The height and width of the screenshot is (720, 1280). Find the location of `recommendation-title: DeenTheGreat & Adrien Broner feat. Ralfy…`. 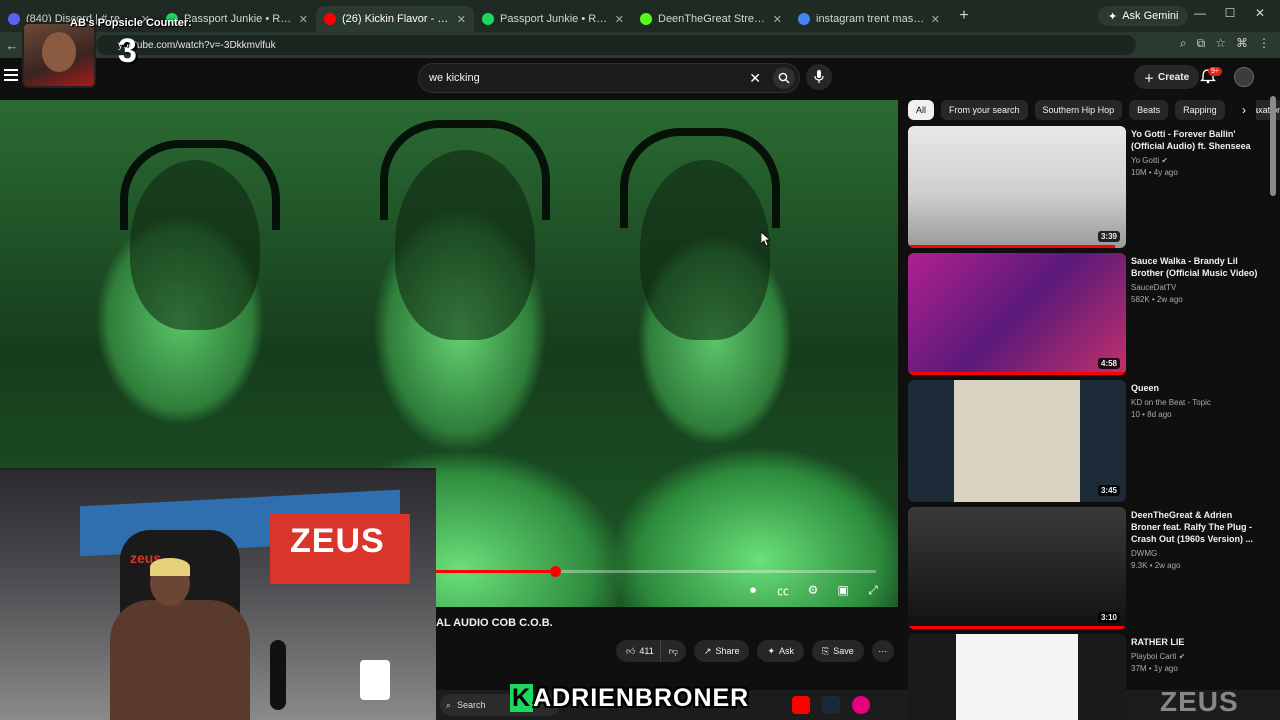

recommendation-title: DeenTheGreat & Adrien Broner feat. Ralfy… is located at coordinates (1196, 527).